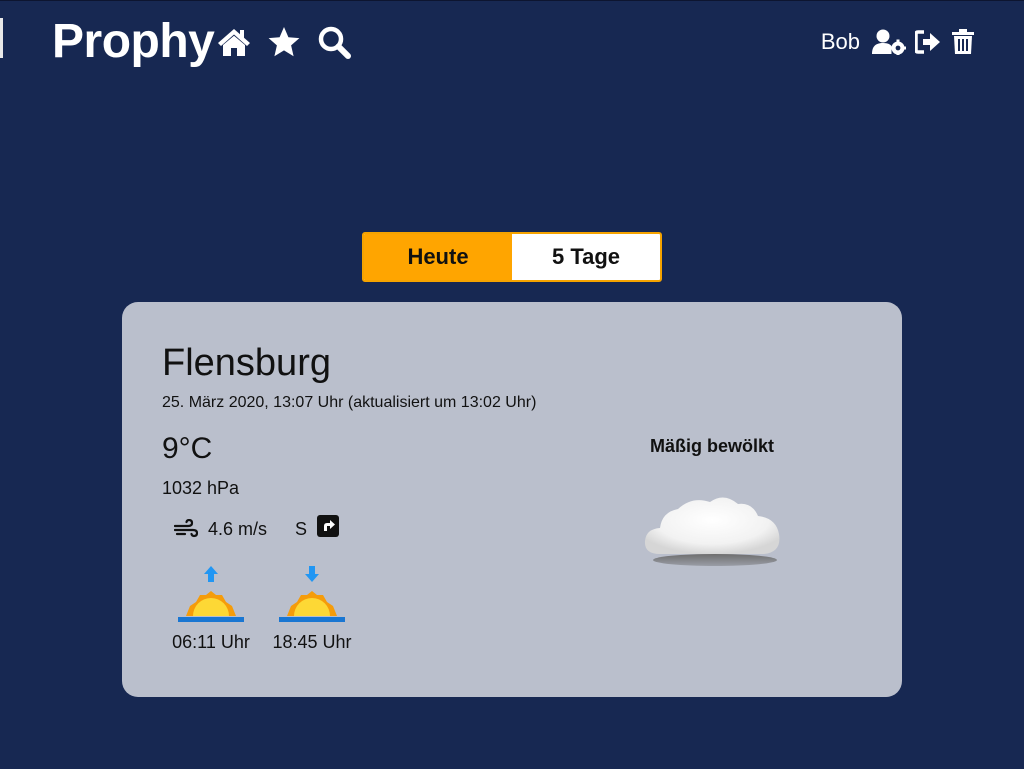 The image size is (1024, 769). What do you see at coordinates (840, 41) in the screenshot?
I see `username: Bob` at bounding box center [840, 41].